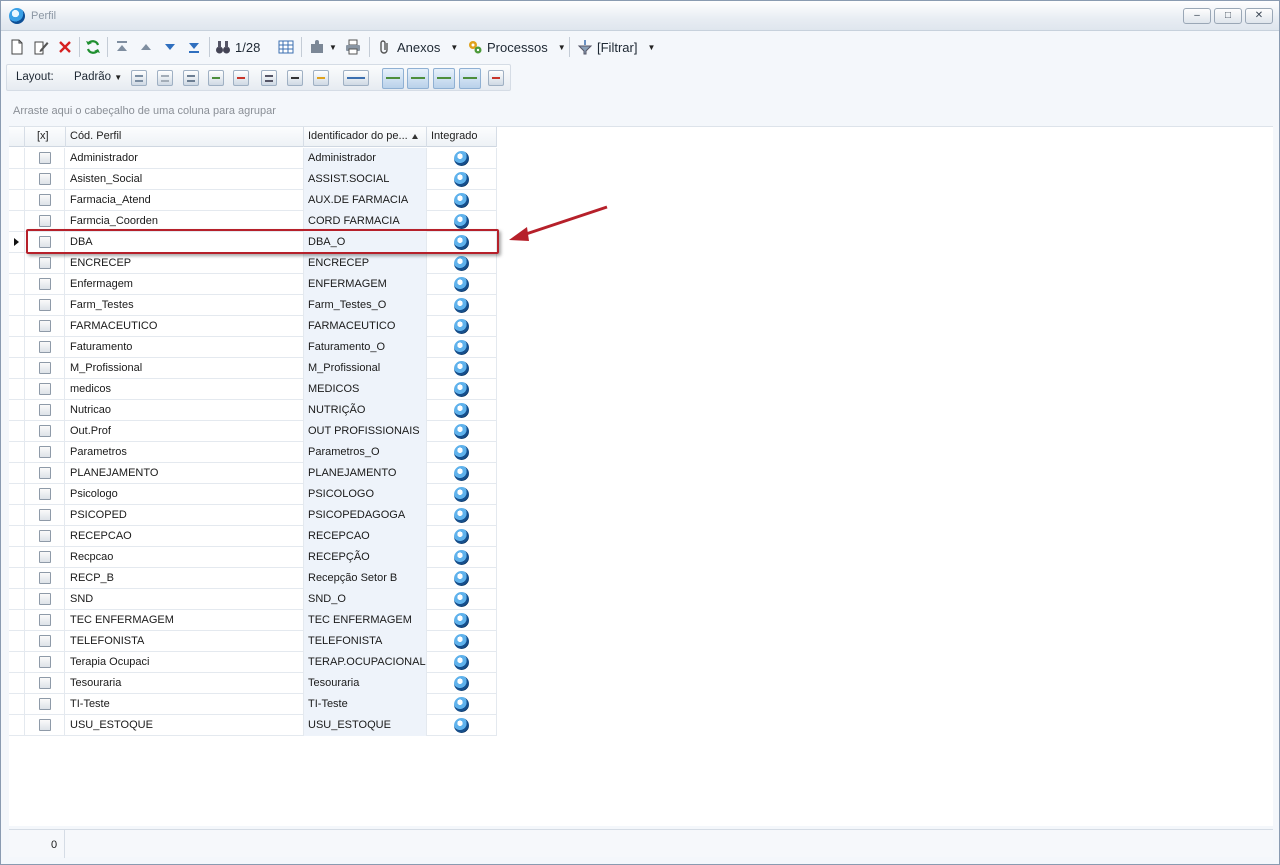 This screenshot has width=1280, height=865. What do you see at coordinates (393, 78) in the screenshot?
I see `view-grid-icon` at bounding box center [393, 78].